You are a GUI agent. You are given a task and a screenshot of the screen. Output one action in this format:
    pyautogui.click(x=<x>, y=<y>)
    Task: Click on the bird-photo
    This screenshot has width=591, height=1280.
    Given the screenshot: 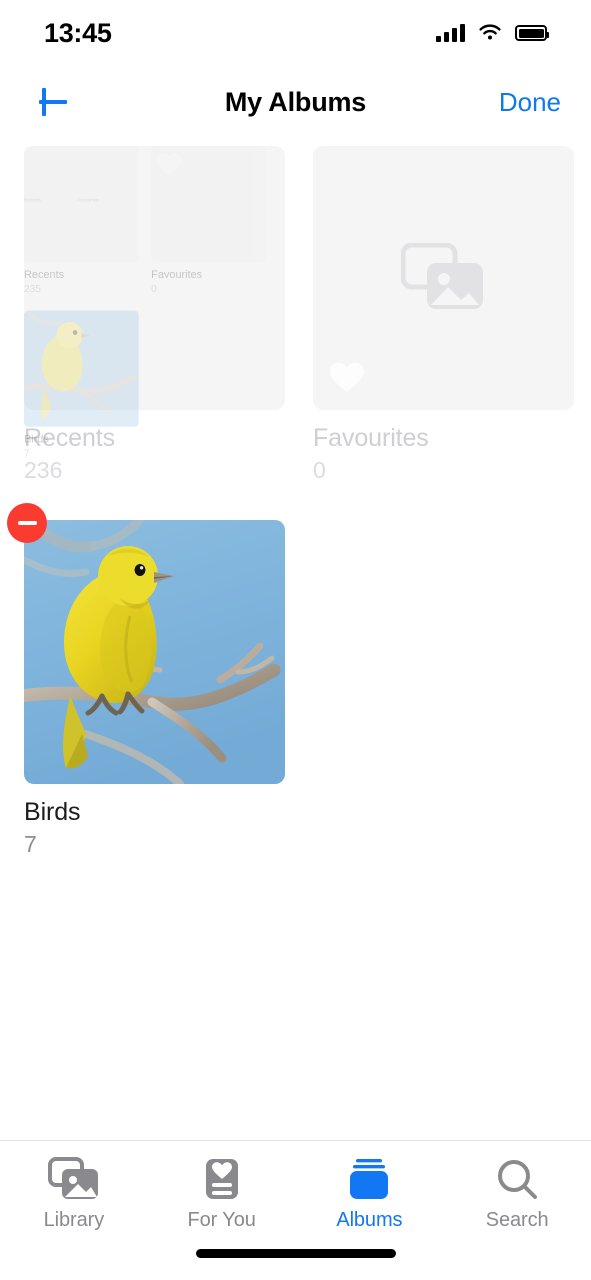 What is the action you would take?
    pyautogui.click(x=154, y=652)
    